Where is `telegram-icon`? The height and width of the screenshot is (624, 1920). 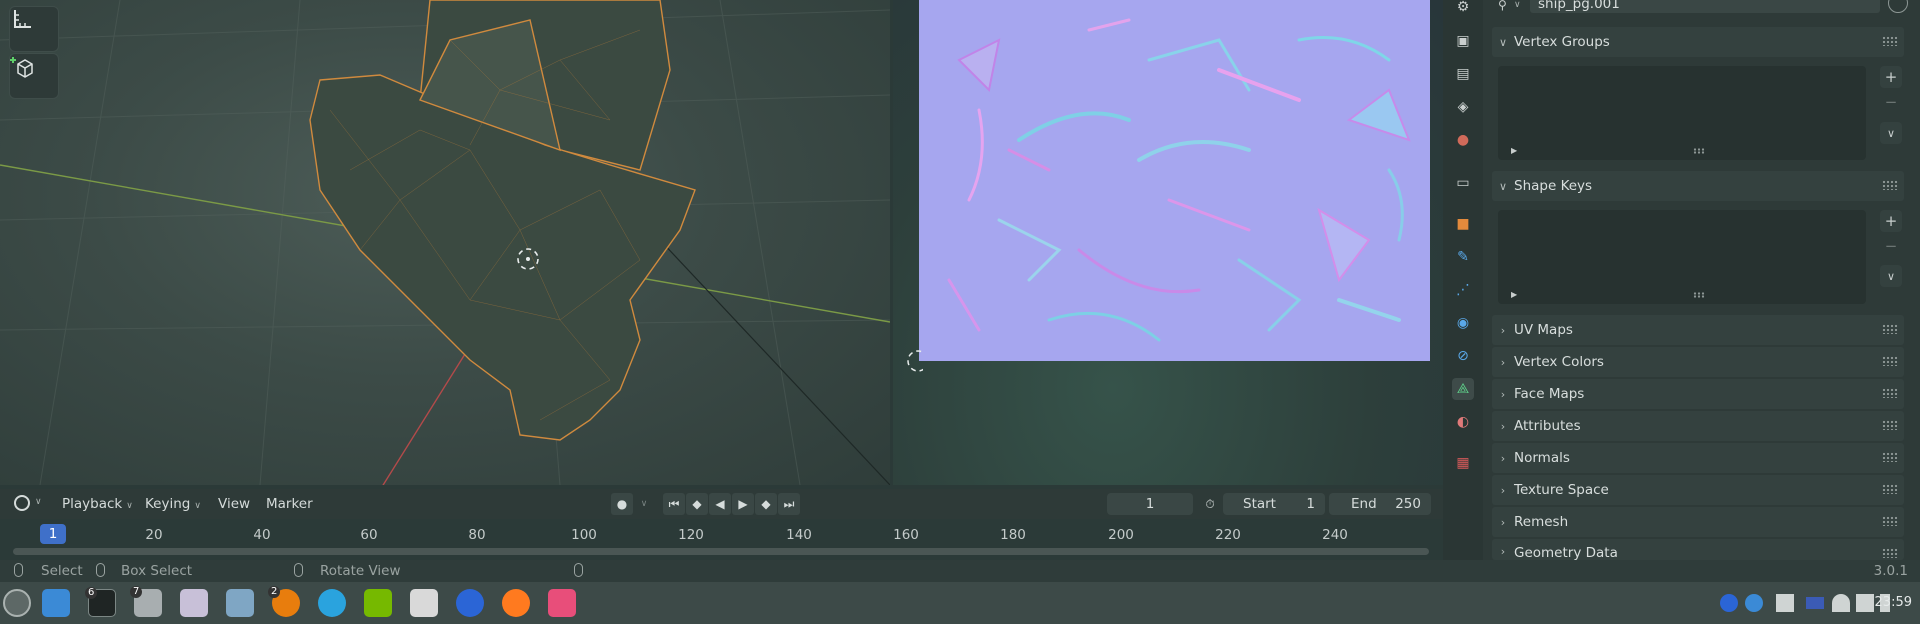
telegram-icon is located at coordinates (332, 603).